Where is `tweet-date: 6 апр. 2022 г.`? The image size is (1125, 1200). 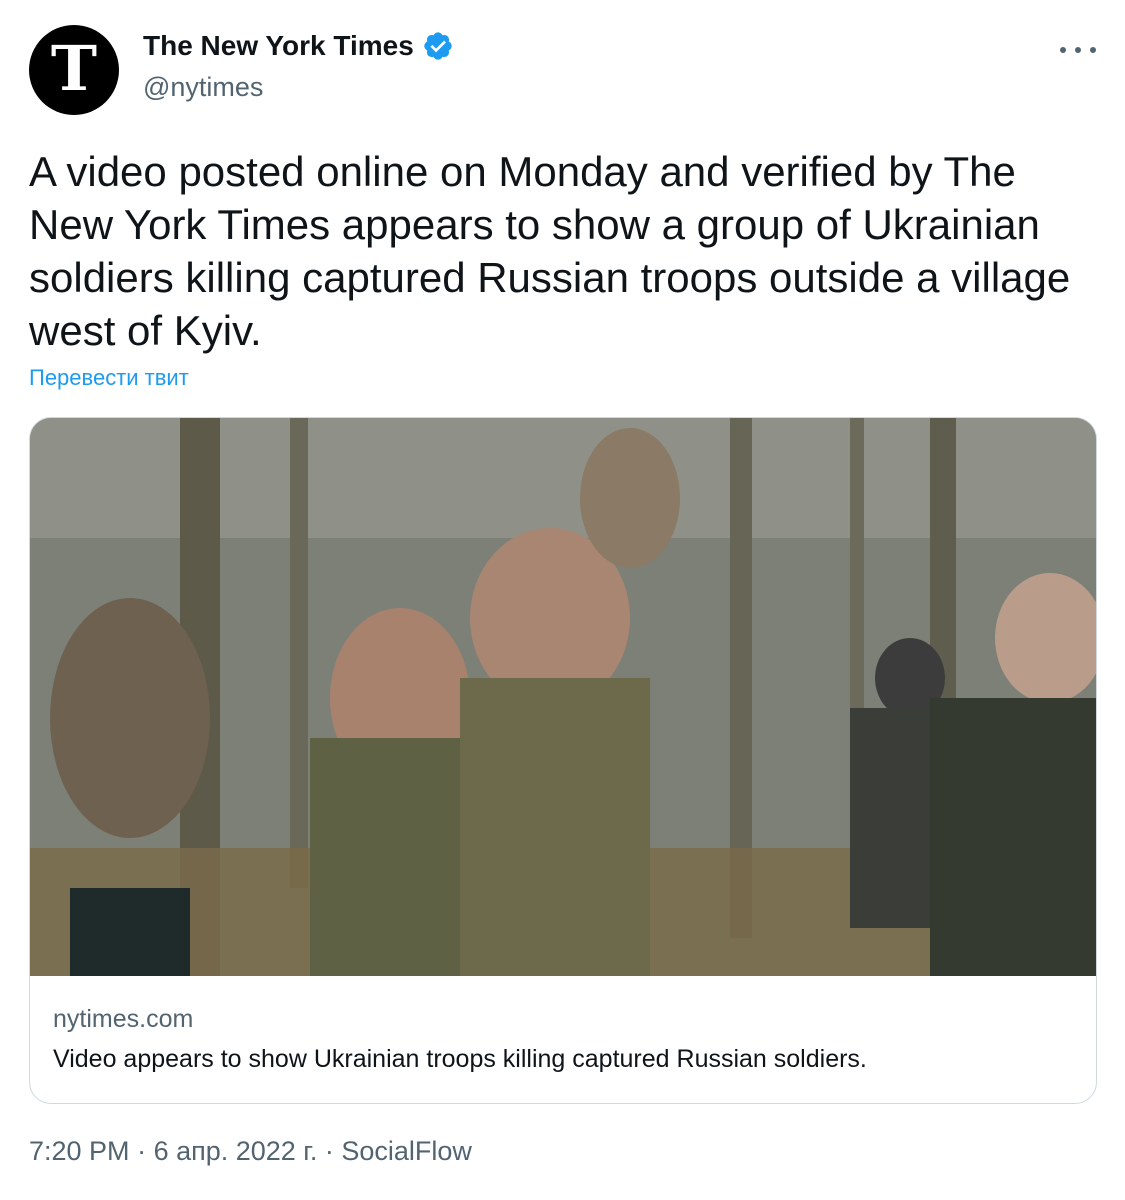 tweet-date: 6 апр. 2022 г. is located at coordinates (236, 1151).